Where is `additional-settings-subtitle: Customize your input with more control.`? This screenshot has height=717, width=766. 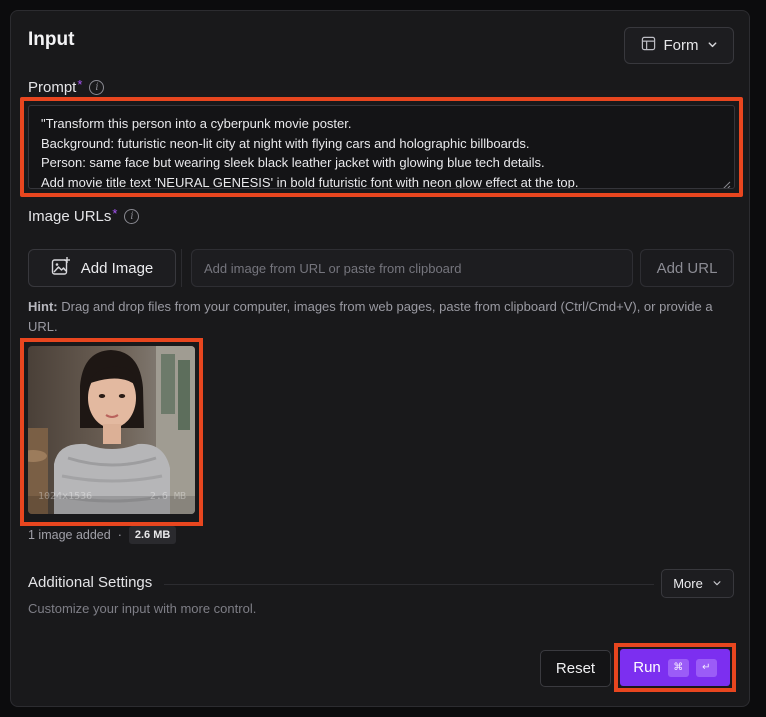 additional-settings-subtitle: Customize your input with more control. is located at coordinates (142, 608).